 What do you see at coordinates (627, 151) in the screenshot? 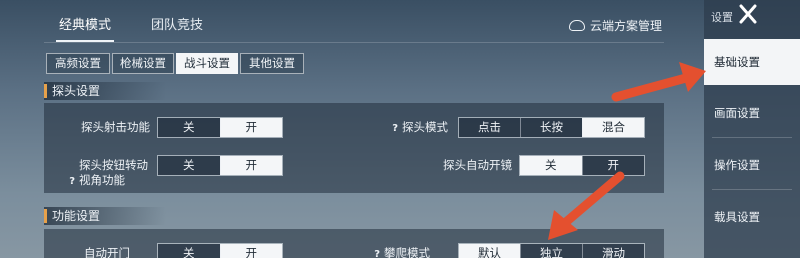
I see `annotation-arrows` at bounding box center [627, 151].